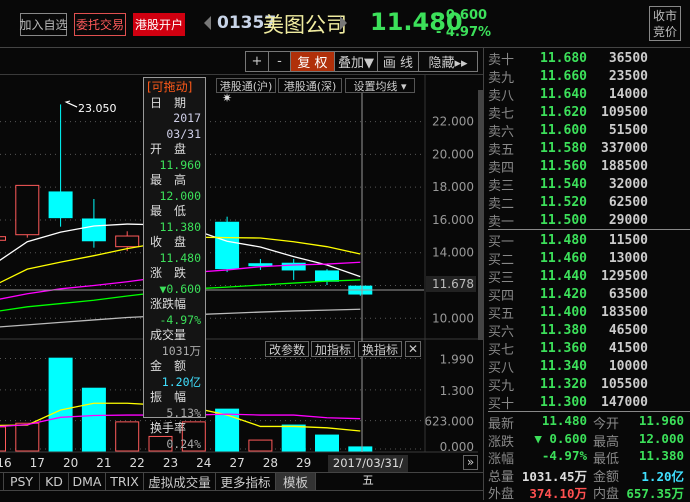 This screenshot has width=690, height=502. What do you see at coordinates (501, 96) in the screenshot?
I see `level-label: 卖八` at bounding box center [501, 96].